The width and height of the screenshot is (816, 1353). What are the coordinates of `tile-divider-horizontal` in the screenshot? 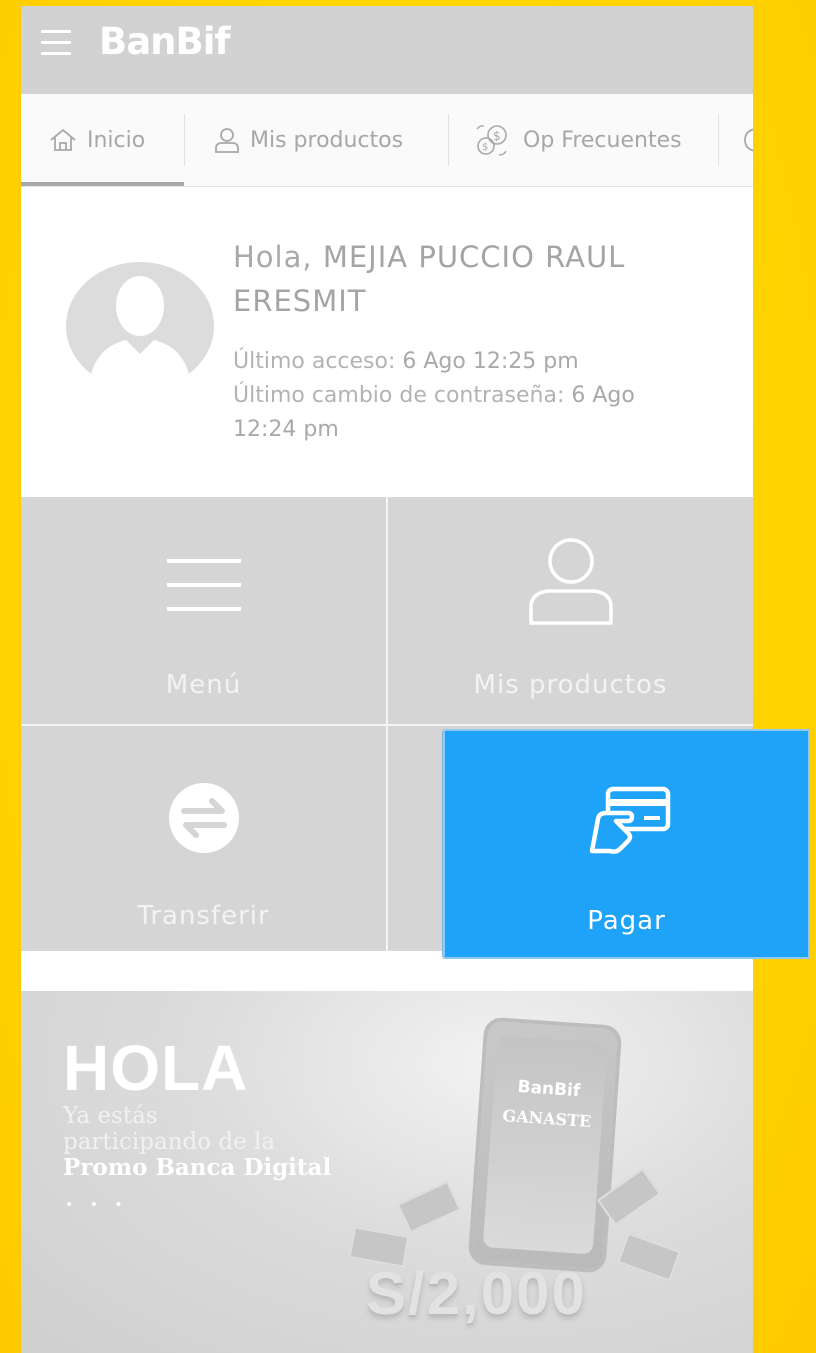 It's located at (387, 725).